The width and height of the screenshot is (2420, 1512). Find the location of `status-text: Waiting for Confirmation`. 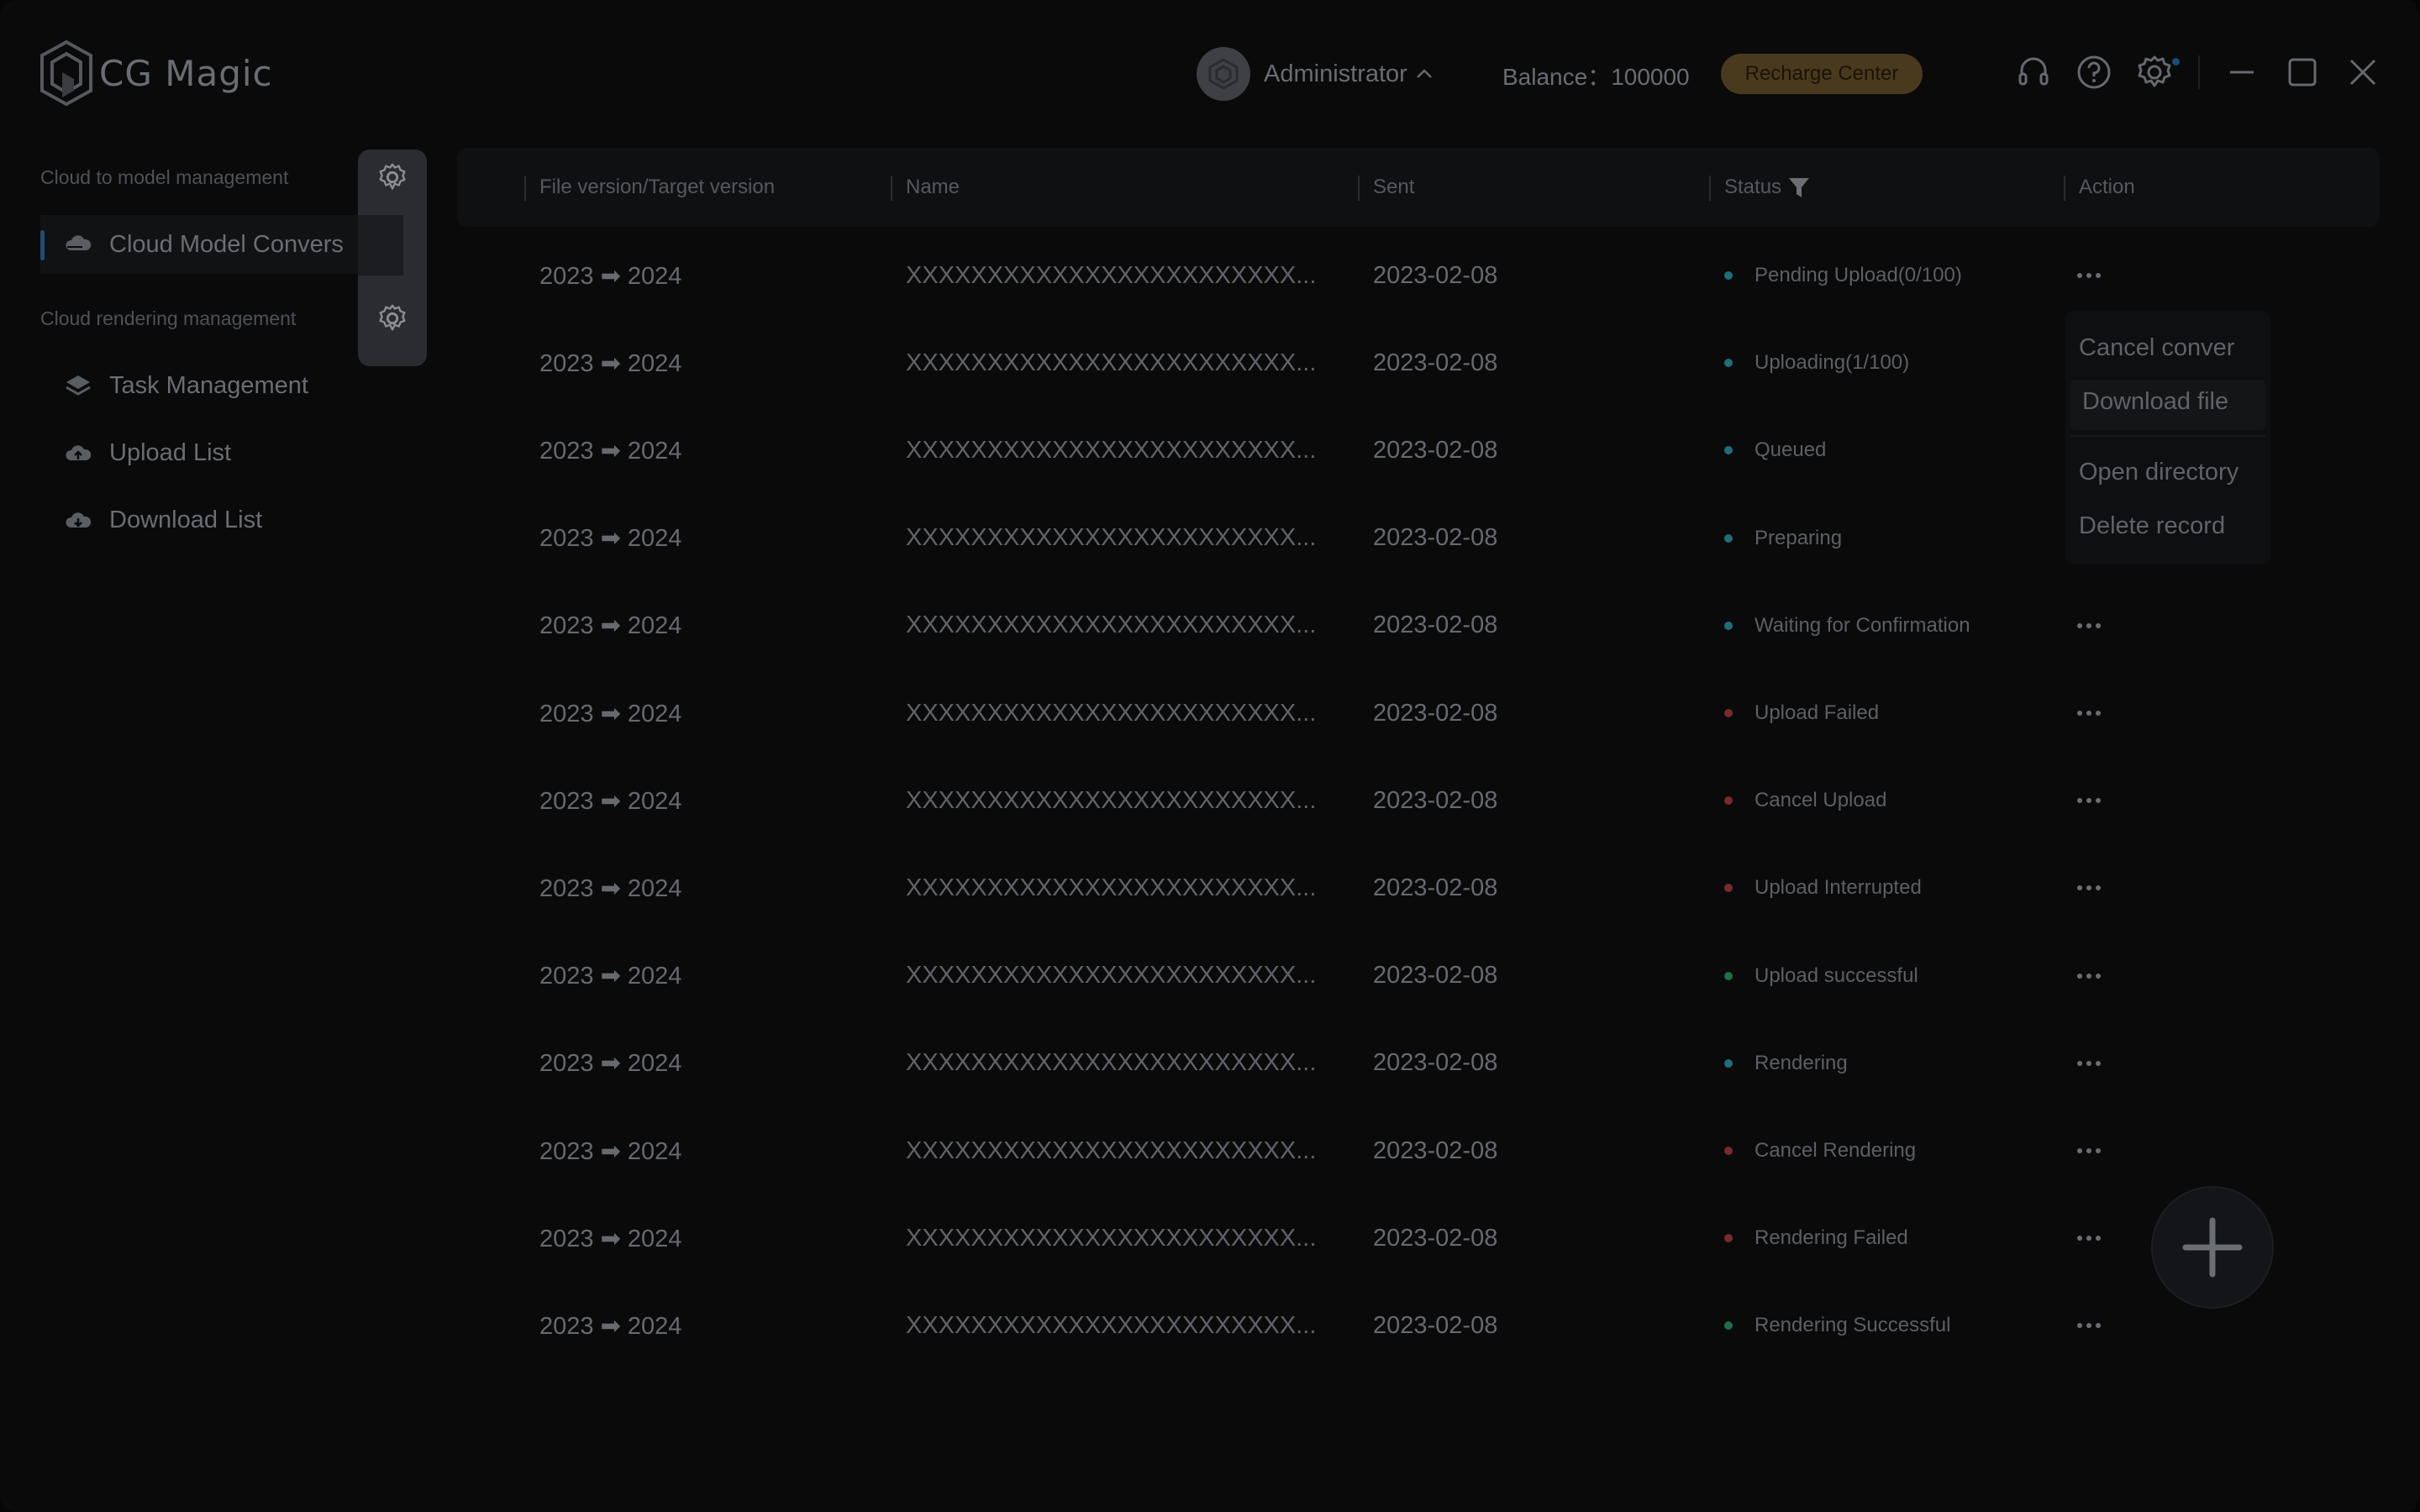

status-text: Waiting for Confirmation is located at coordinates (1862, 625).